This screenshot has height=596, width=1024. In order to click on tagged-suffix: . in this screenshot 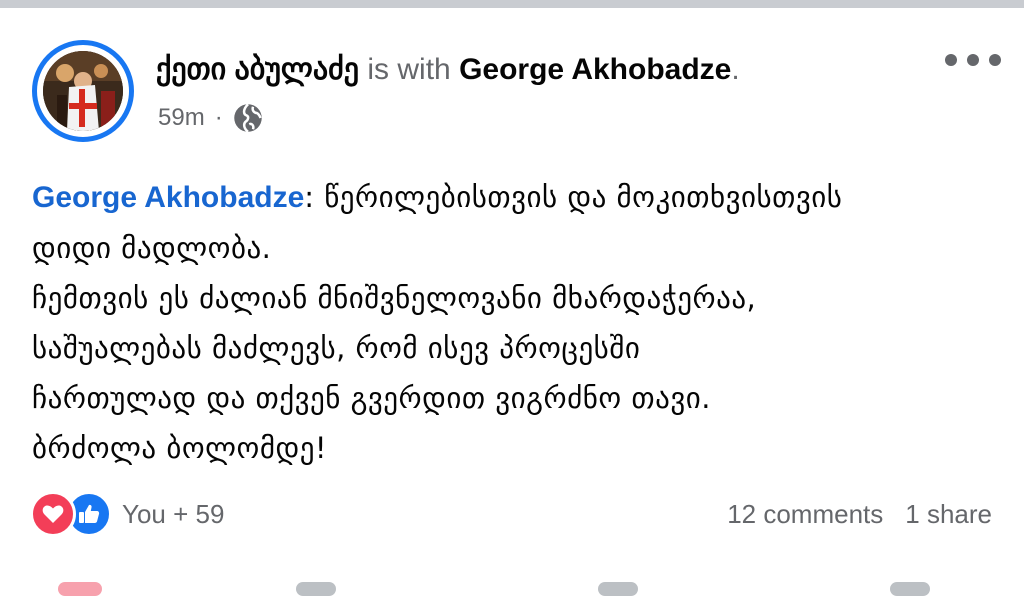, I will do `click(735, 69)`.